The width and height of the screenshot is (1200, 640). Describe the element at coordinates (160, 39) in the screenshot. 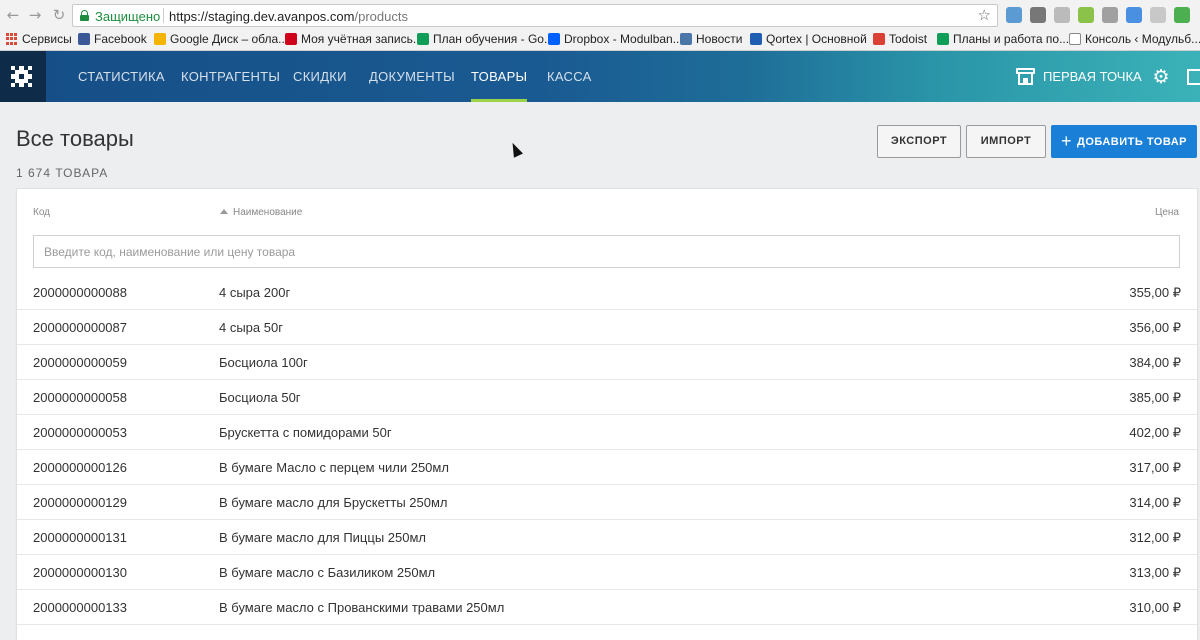

I see `google-drive-icon` at that location.